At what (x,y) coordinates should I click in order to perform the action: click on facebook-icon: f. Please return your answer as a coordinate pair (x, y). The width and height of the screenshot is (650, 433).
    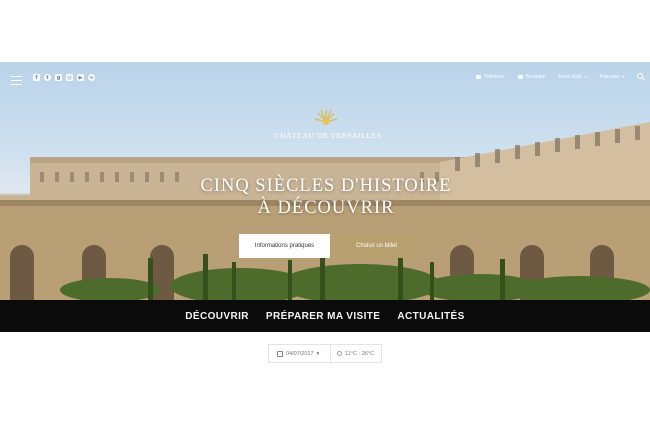
    Looking at the image, I should click on (36, 77).